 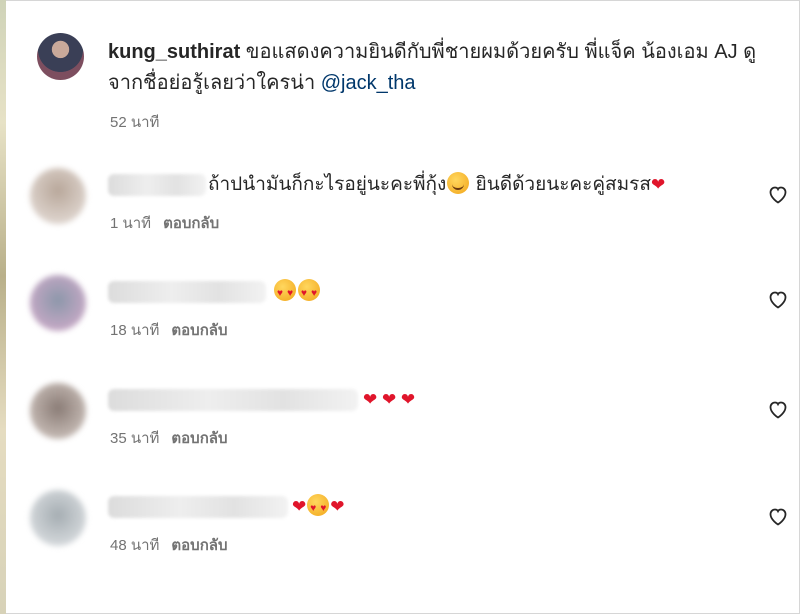 I want to click on comment-item: ❤❤ 48 นาทีตอบกลับ, so click(x=410, y=530).